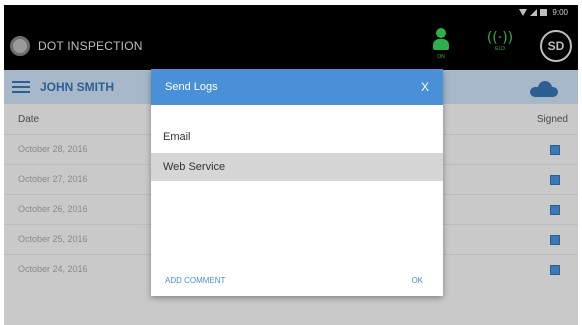 Image resolution: width=582 pixels, height=325 pixels. I want to click on driver-status-label: ON, so click(441, 57).